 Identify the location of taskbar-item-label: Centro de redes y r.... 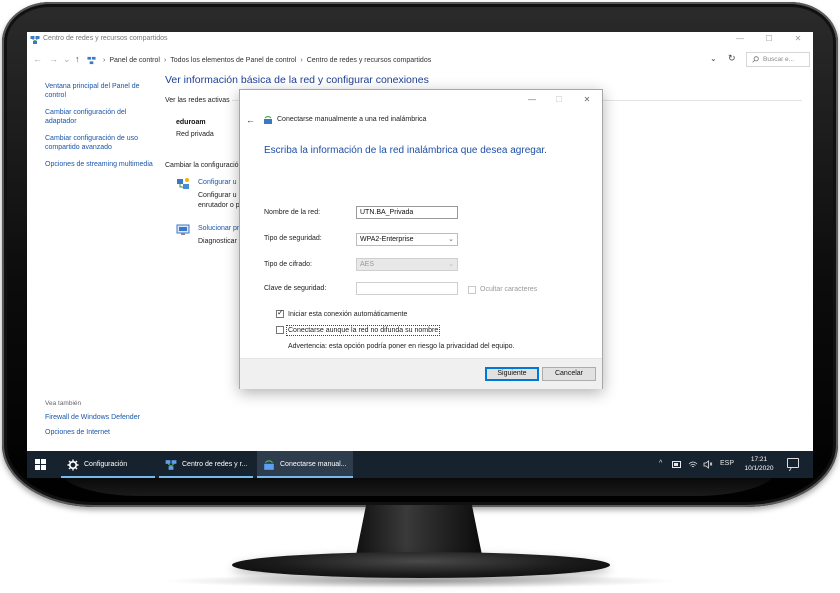
(215, 464).